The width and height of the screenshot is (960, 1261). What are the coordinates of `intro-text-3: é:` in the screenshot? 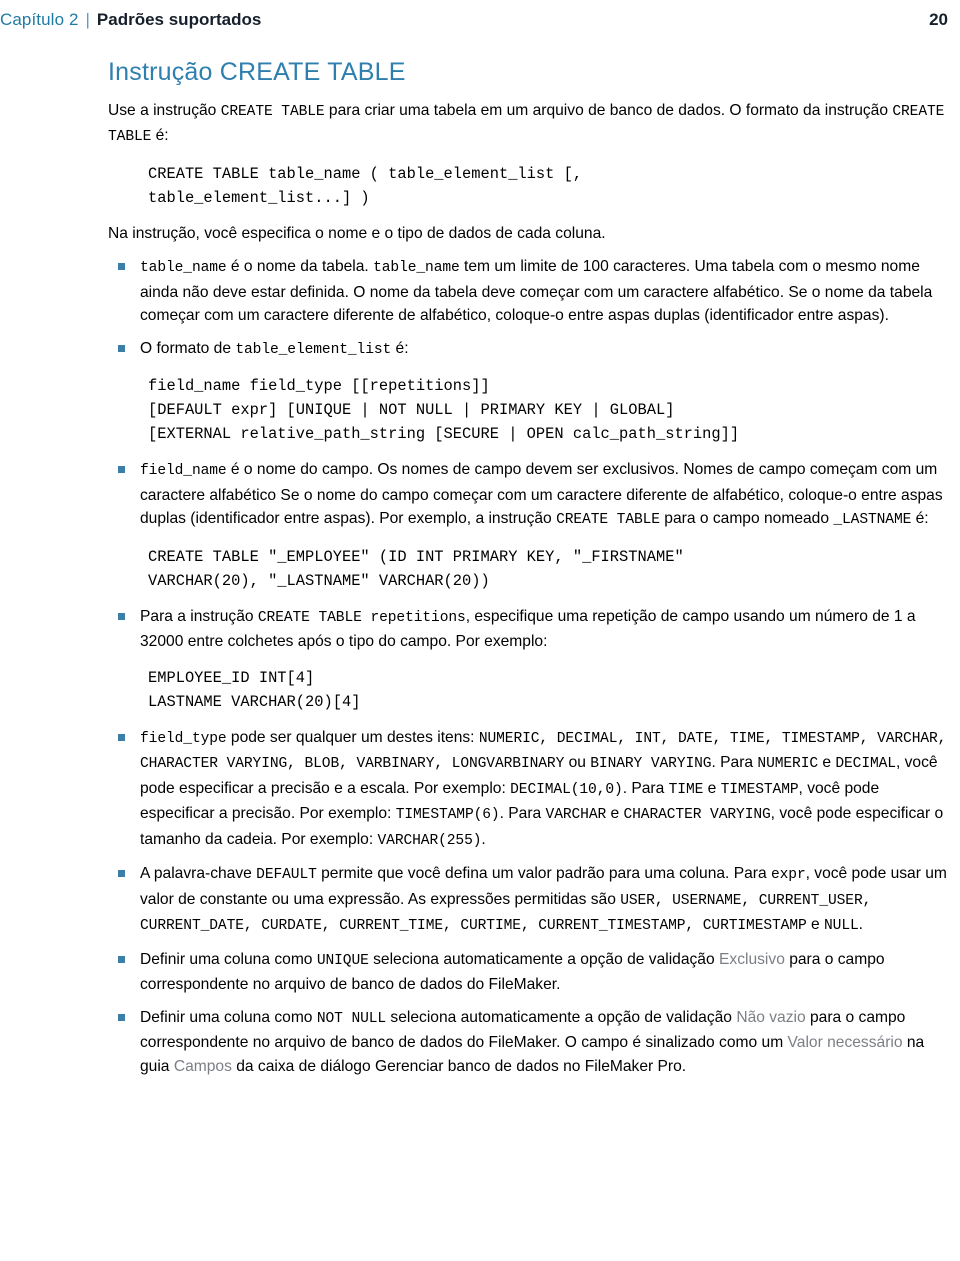 It's located at (160, 136).